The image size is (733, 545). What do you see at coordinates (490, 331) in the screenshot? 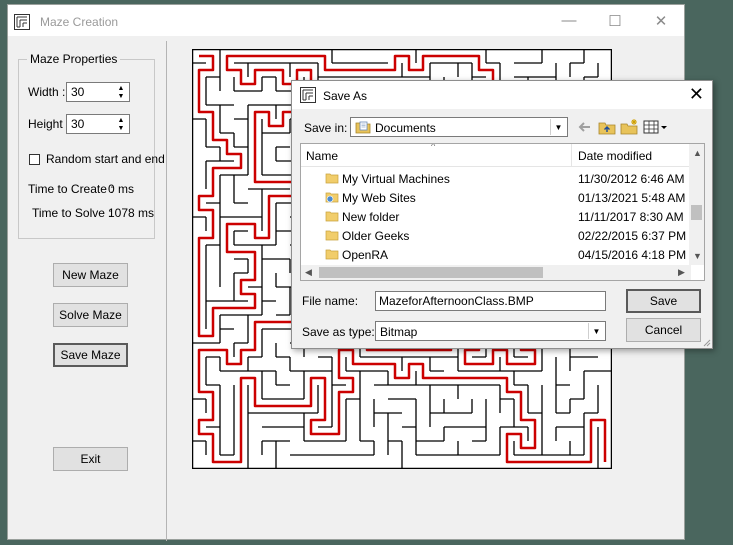
I see `save-type-combo: Bitmap ▼` at bounding box center [490, 331].